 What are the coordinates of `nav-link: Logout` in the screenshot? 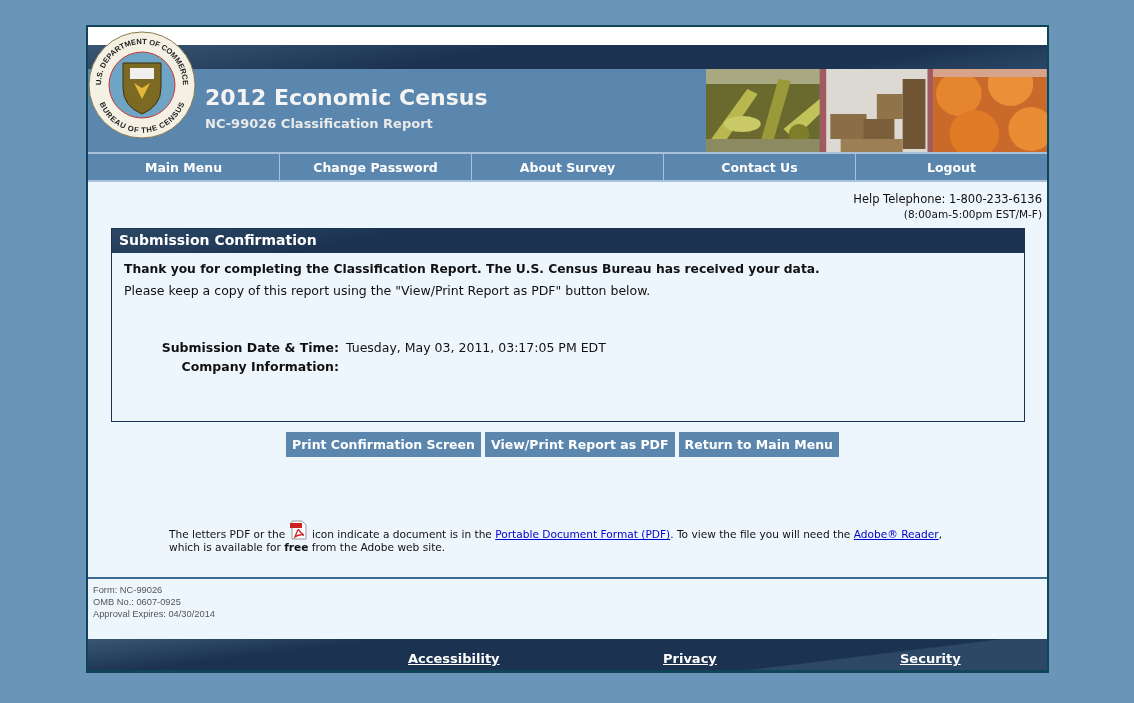 It's located at (951, 167).